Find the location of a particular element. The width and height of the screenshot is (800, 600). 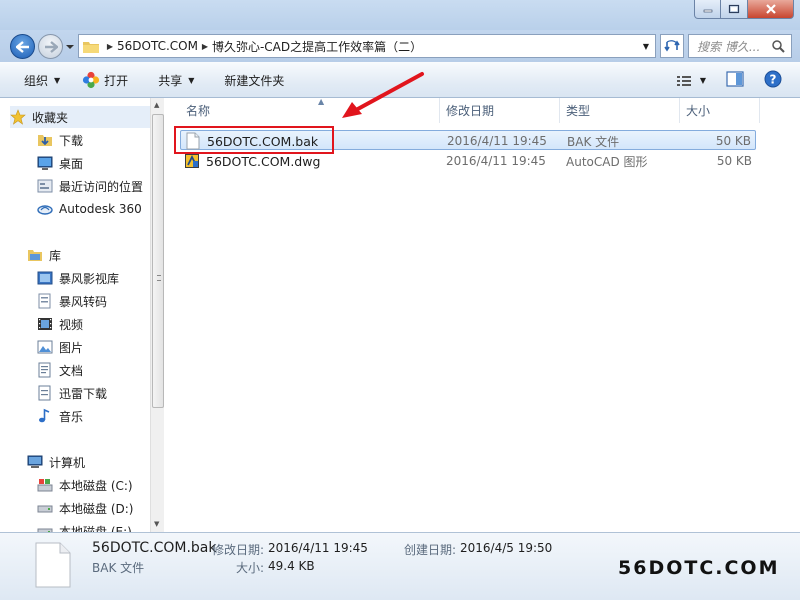

column-header-size: 大小 is located at coordinates (720, 110).